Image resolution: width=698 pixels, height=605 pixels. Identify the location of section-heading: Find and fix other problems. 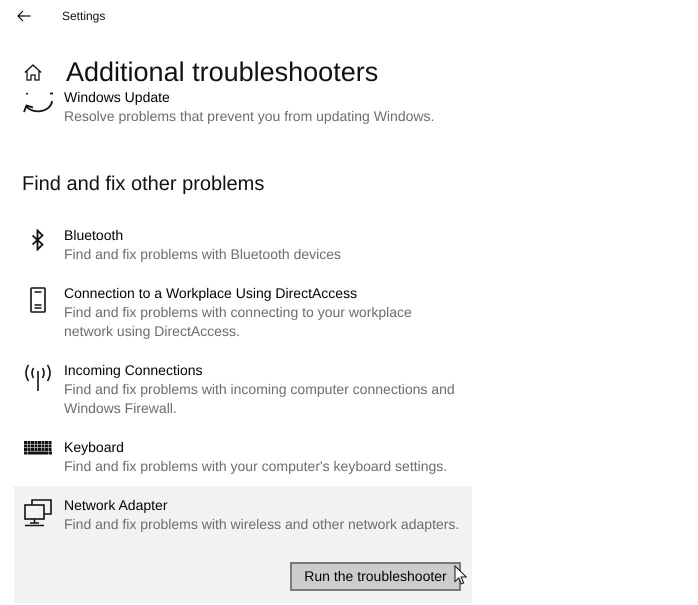
(143, 184).